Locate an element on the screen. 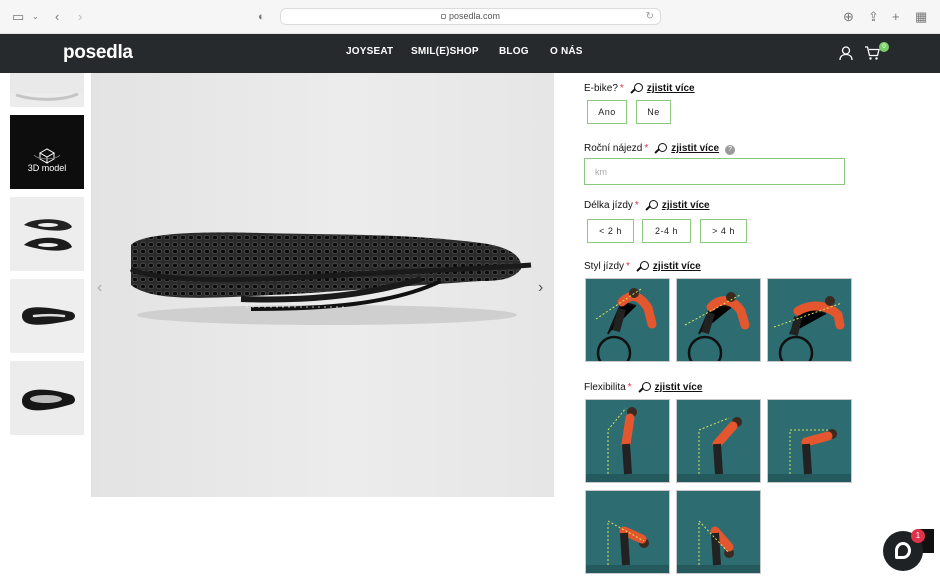 The height and width of the screenshot is (588, 940). site-logo: posedla is located at coordinates (98, 53).